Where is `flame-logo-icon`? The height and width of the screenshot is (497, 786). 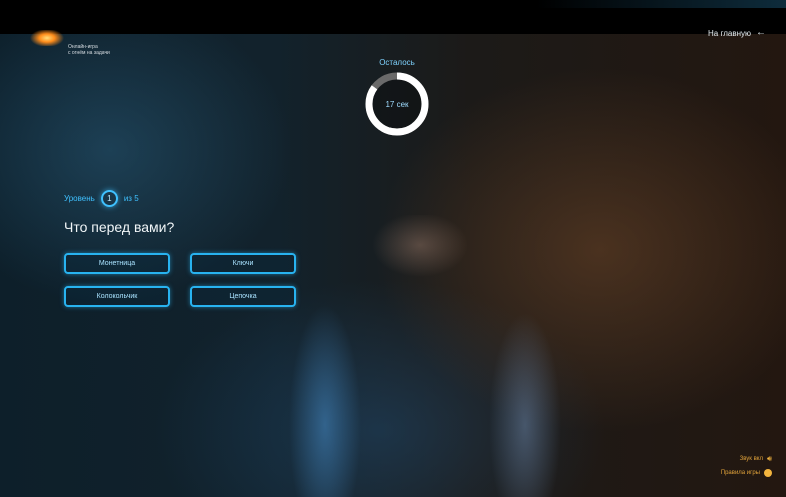 flame-logo-icon is located at coordinates (47, 38).